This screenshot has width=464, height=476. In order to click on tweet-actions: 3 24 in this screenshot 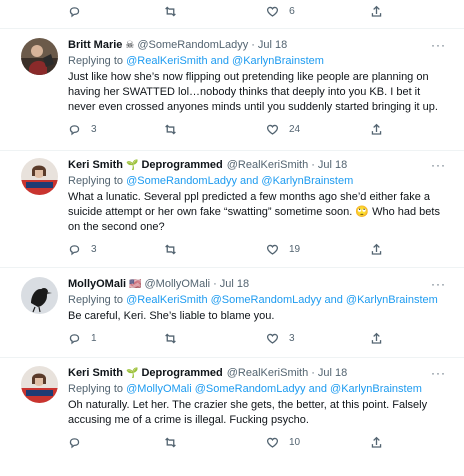, I will do `click(257, 133)`.